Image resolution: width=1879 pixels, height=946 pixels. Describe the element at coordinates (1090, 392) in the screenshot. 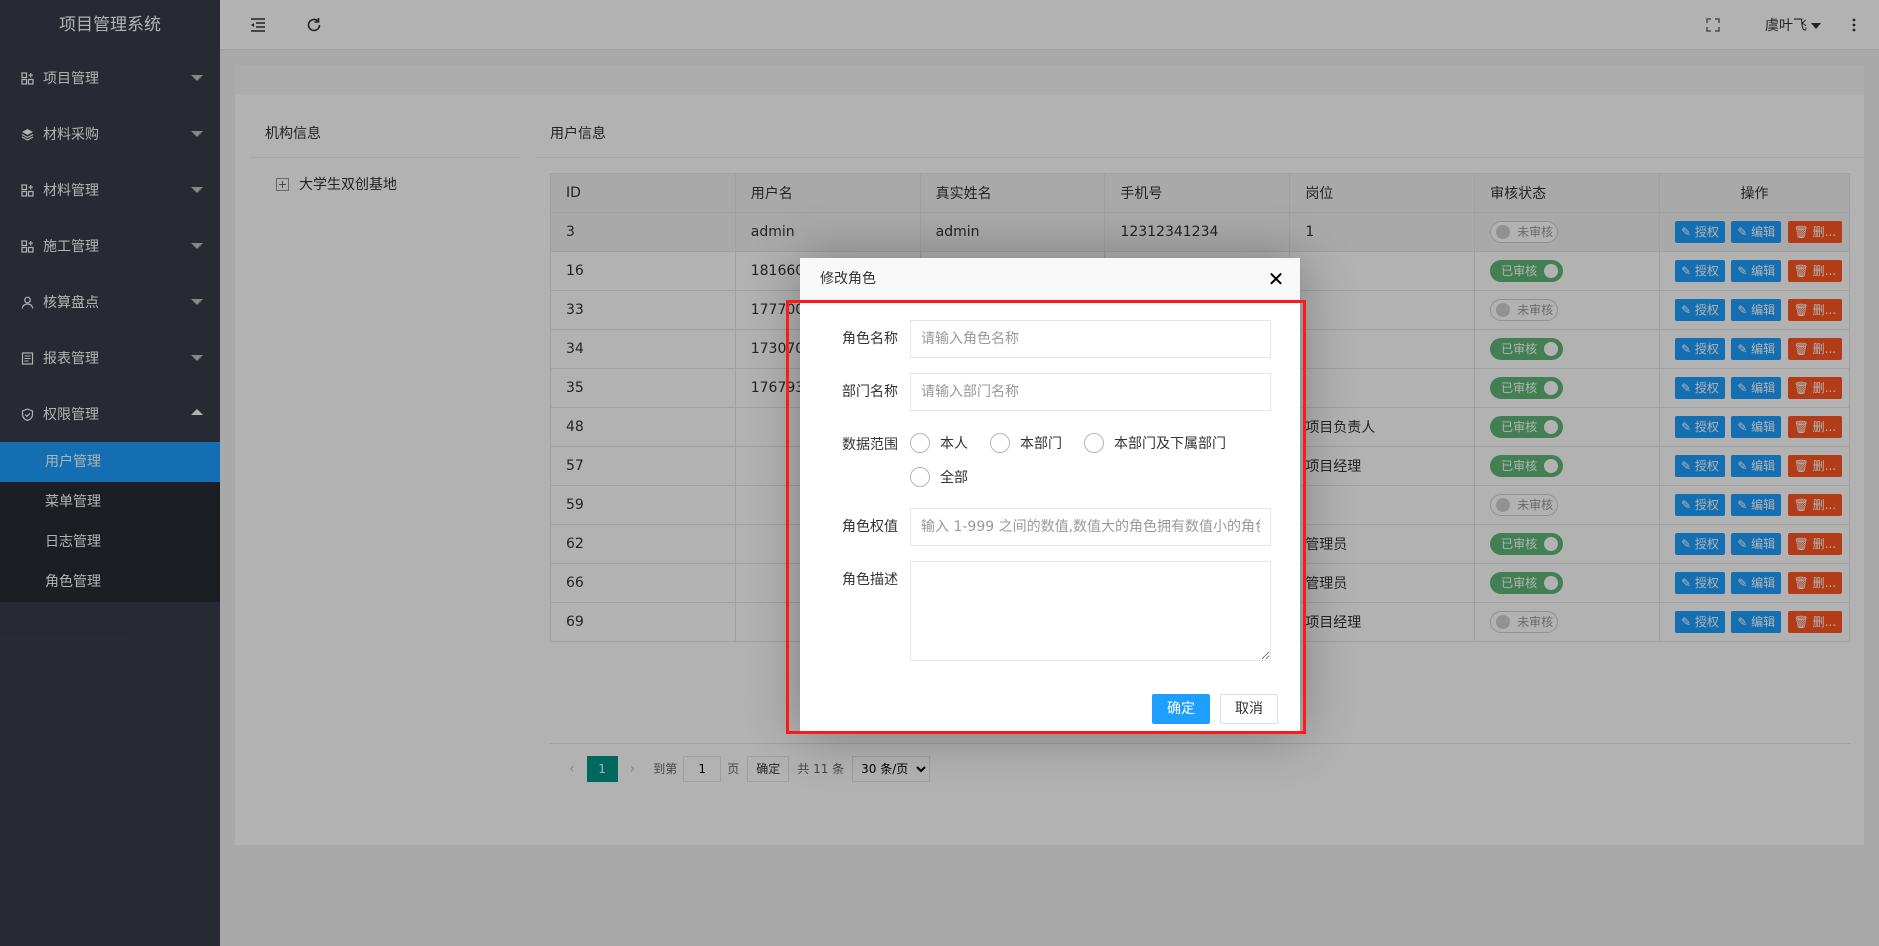

I see `dept-name-input` at that location.